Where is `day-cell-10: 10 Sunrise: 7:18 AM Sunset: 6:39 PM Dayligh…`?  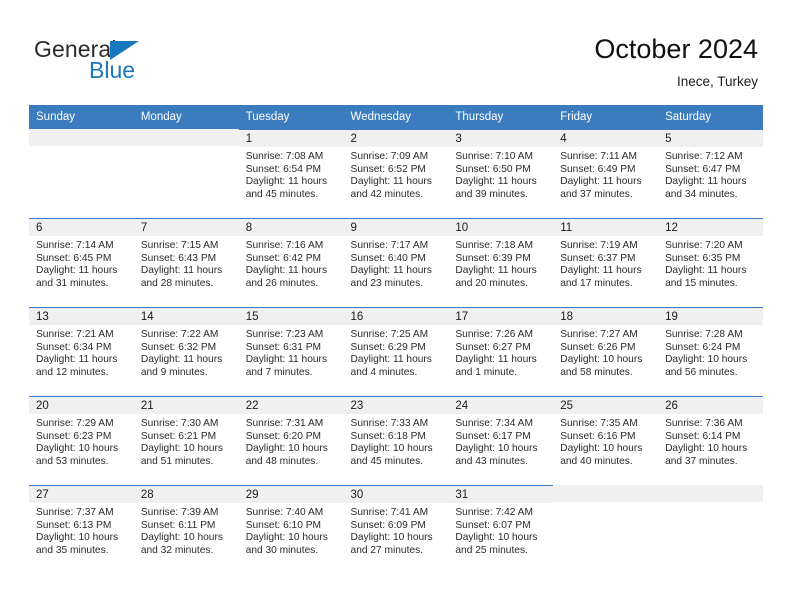
day-cell-10: 10 Sunrise: 7:18 AM Sunset: 6:39 PM Dayligh… is located at coordinates (501, 262).